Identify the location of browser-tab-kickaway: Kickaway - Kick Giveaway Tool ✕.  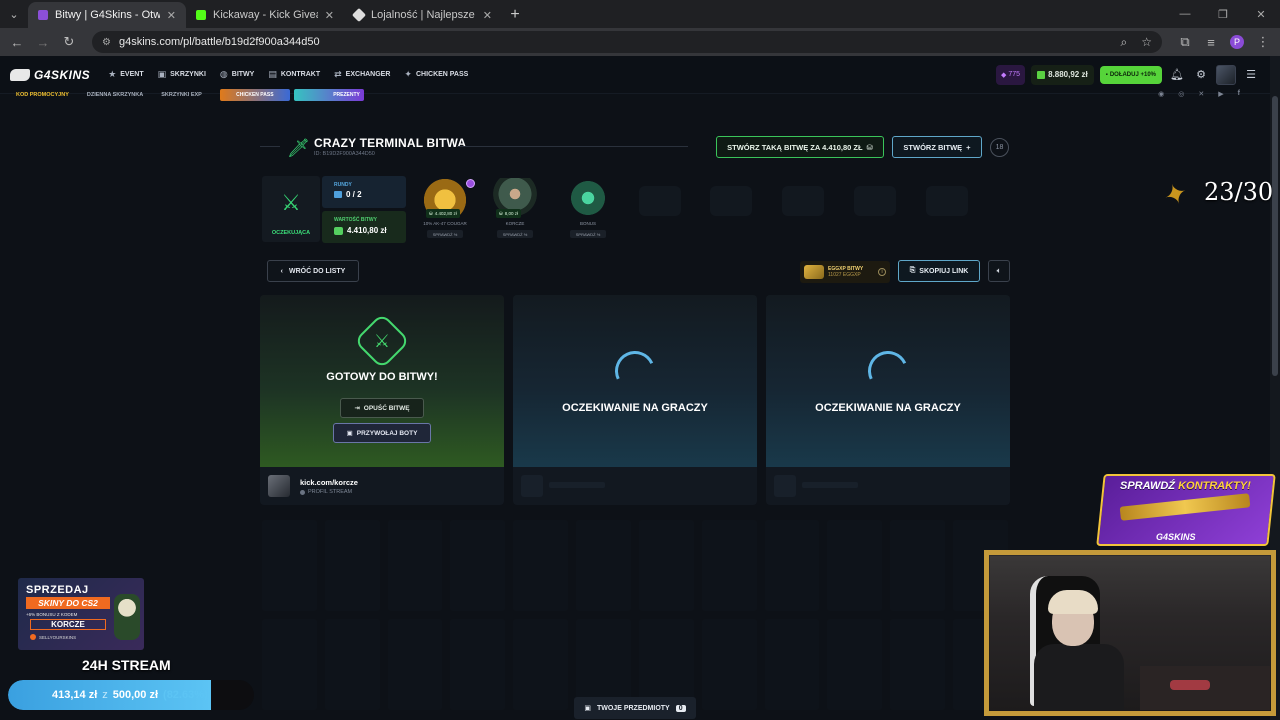
(265, 15).